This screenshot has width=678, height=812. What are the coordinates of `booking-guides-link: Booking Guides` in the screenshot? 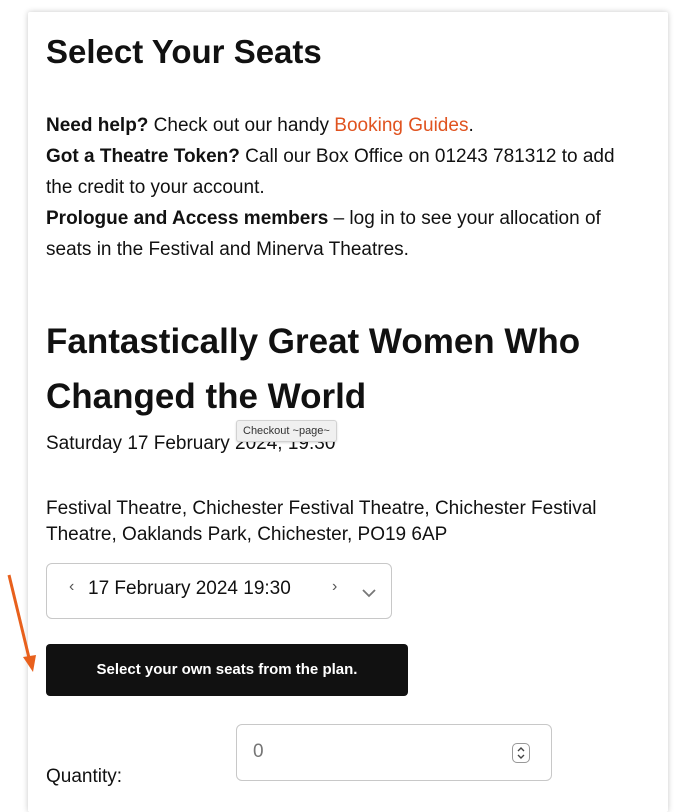 It's located at (401, 125).